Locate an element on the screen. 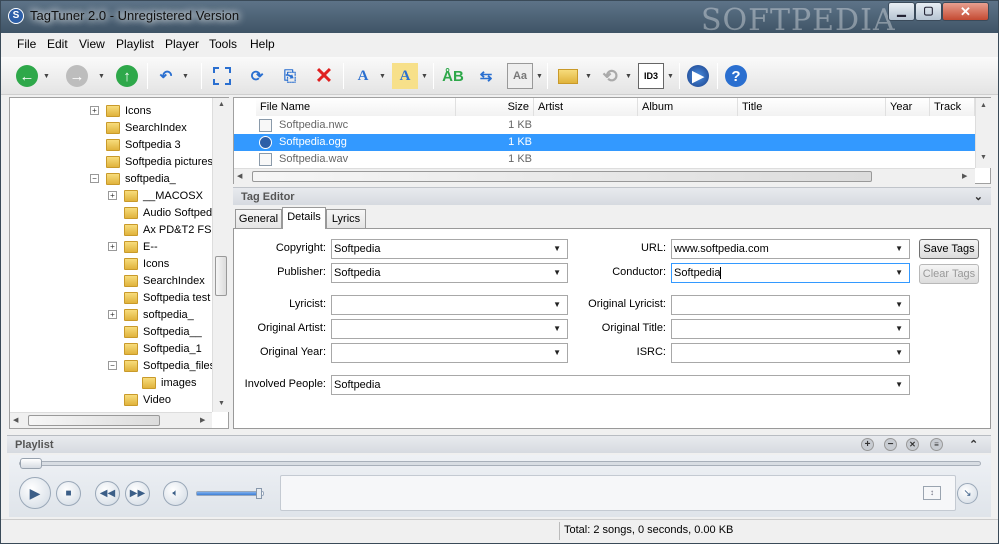  rename-dropdown-icon: ▼ is located at coordinates (424, 76).